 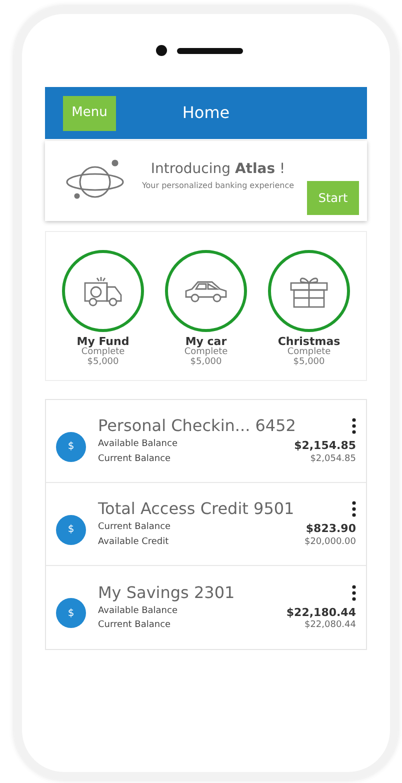 What do you see at coordinates (330, 542) in the screenshot?
I see `balance-amount: $20,000.00` at bounding box center [330, 542].